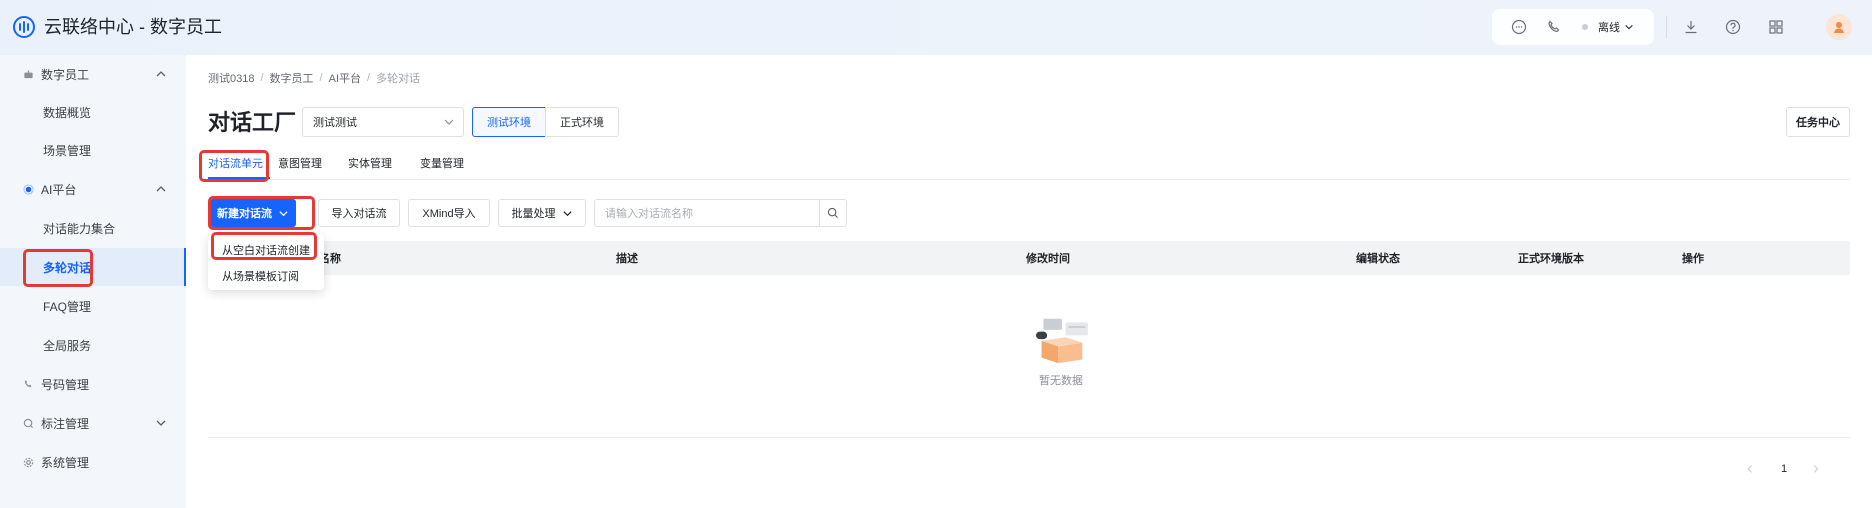 The image size is (1872, 508). I want to click on user-avatar-icon, so click(1839, 27).